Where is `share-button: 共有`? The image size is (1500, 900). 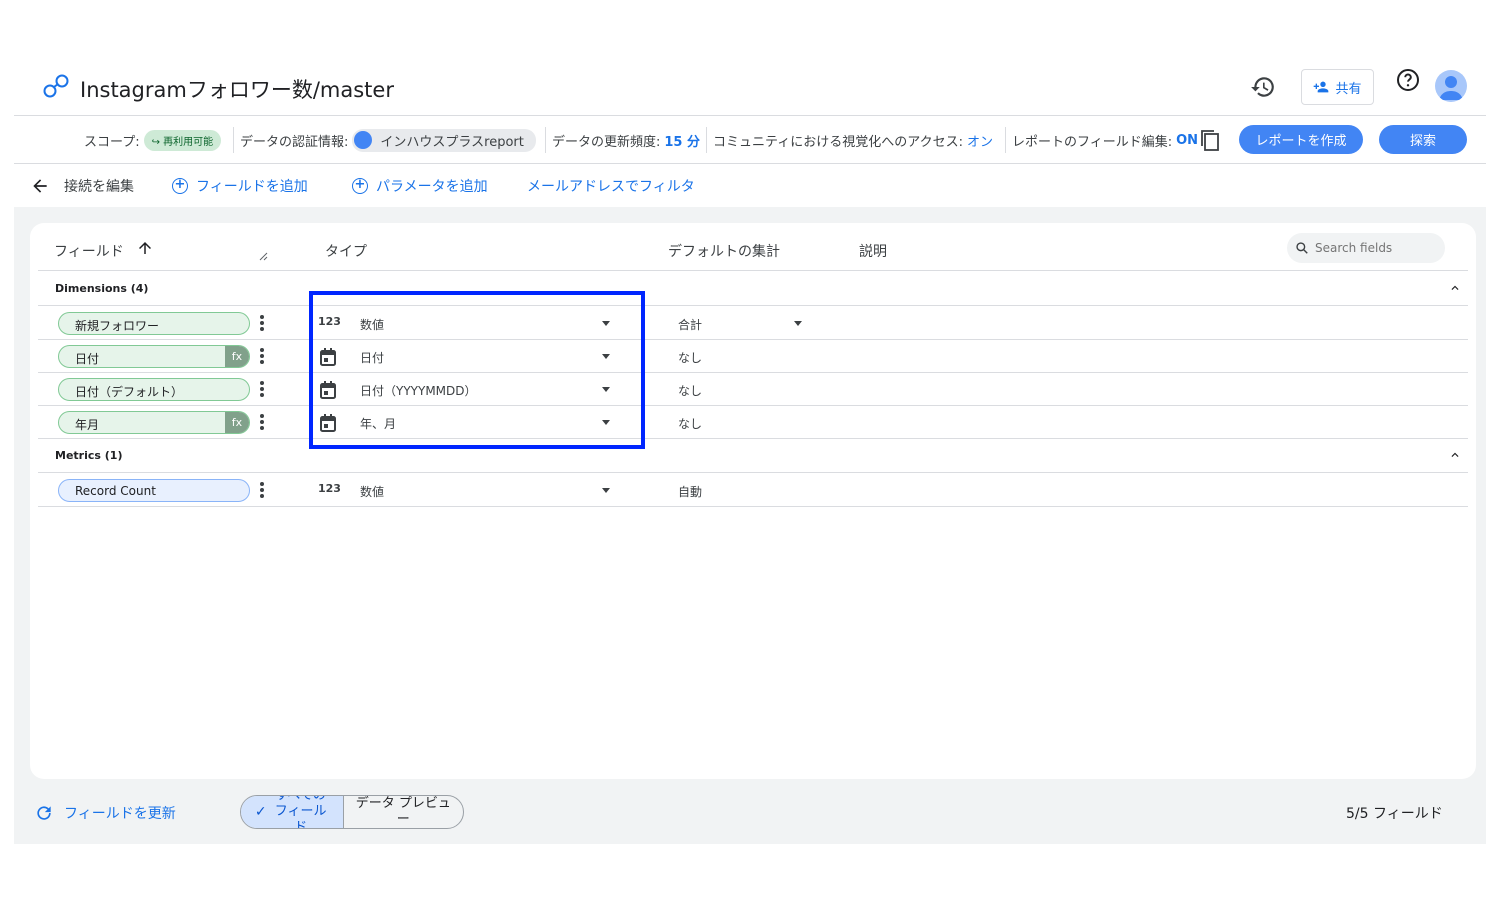
share-button: 共有 is located at coordinates (1337, 87).